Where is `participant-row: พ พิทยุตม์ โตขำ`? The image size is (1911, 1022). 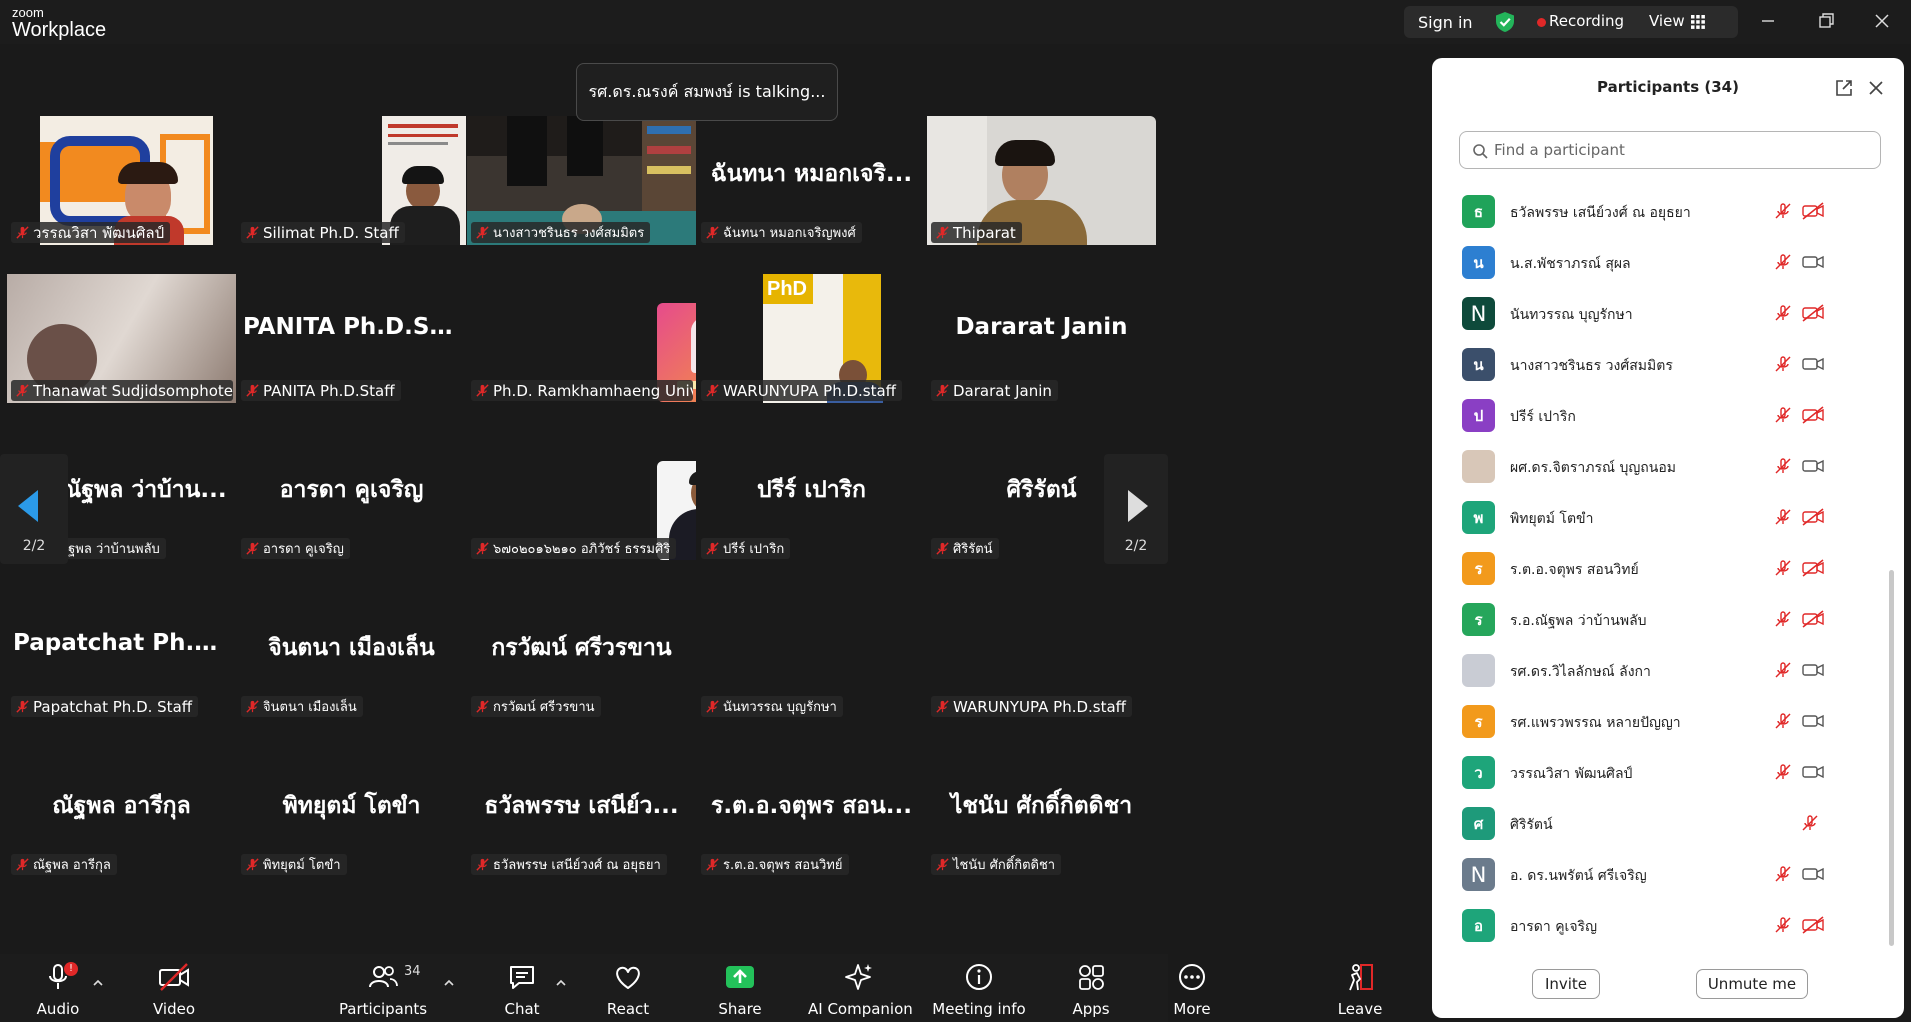 participant-row: พ พิทยุตม์ โตขำ is located at coordinates (1662, 517).